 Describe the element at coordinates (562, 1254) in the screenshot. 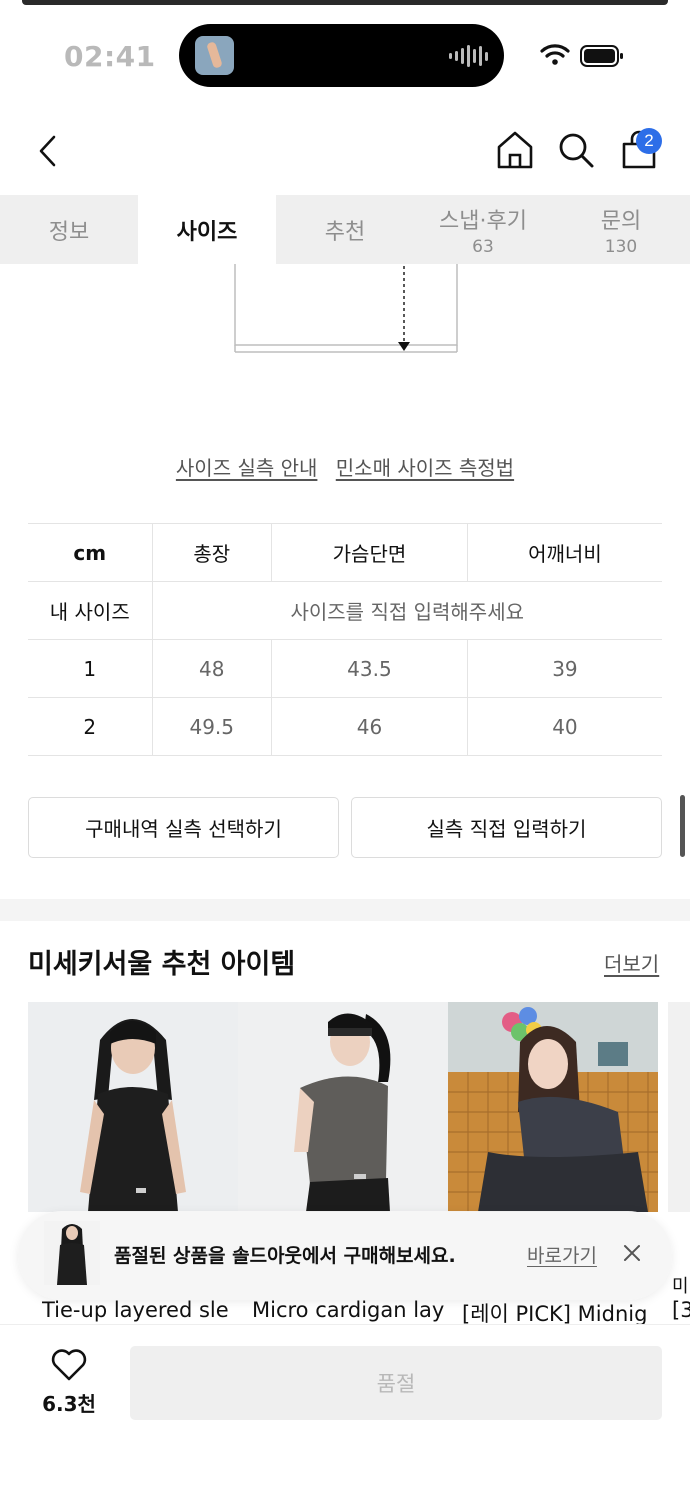

I see `toast-go-link: 바로가기` at that location.